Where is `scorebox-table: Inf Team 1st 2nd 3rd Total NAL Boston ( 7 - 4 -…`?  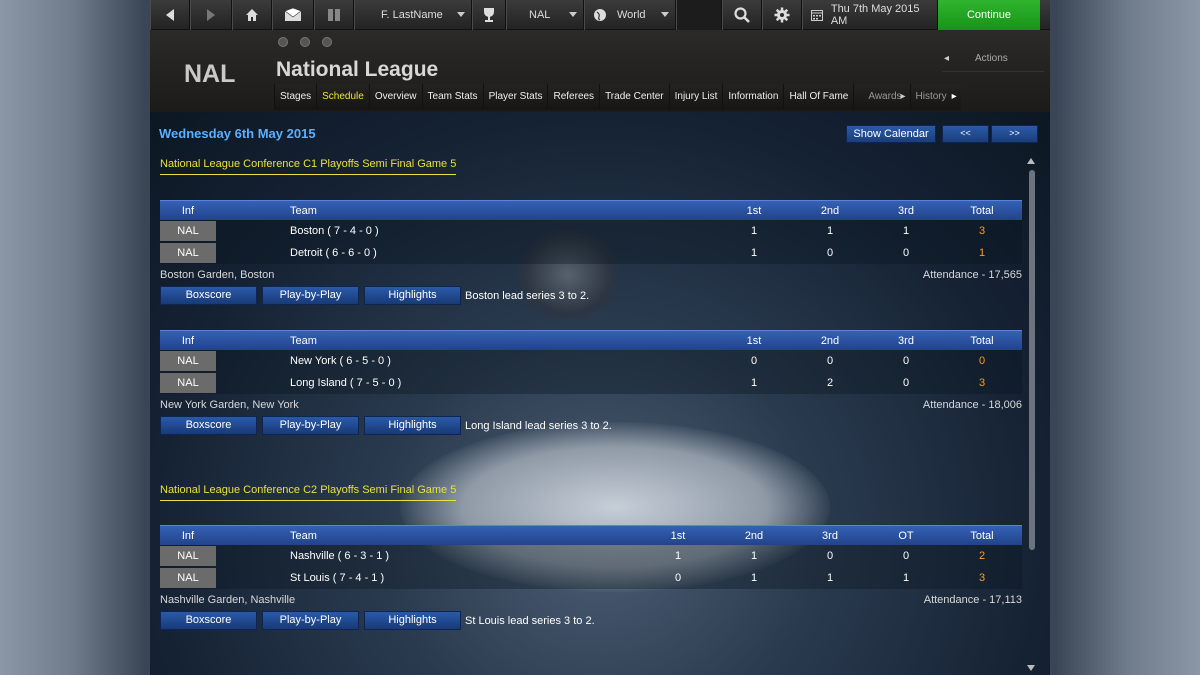
scorebox-table: Inf Team 1st 2nd 3rd Total NAL Boston ( 7 - 4 -… is located at coordinates (591, 232).